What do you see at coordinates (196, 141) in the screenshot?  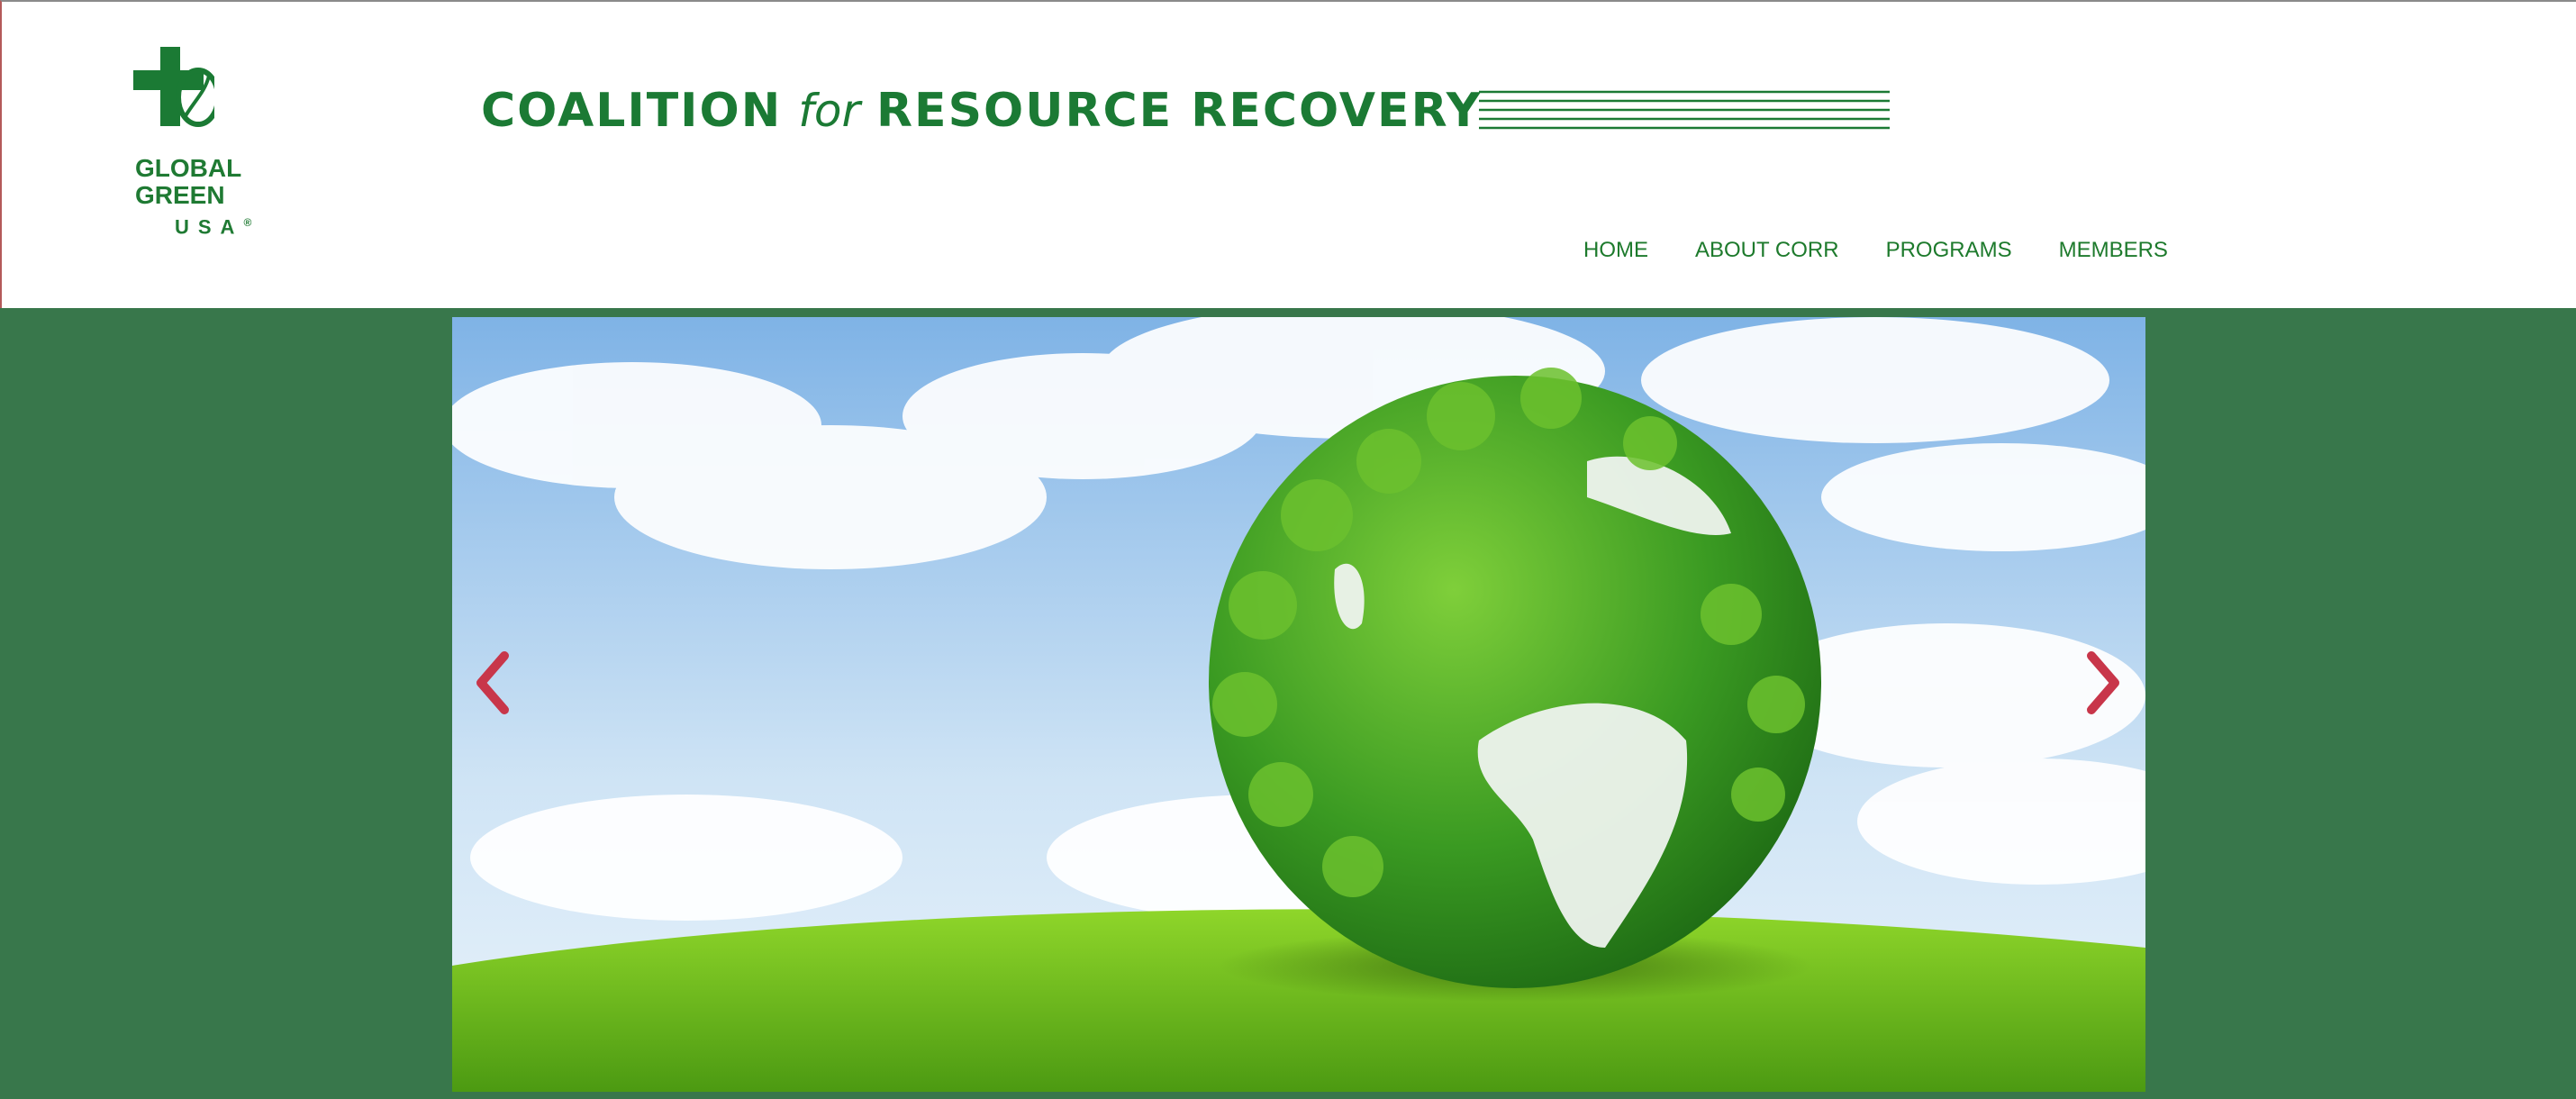 I see `global-green-usa-logo: GLOBAL GREEN USA®` at bounding box center [196, 141].